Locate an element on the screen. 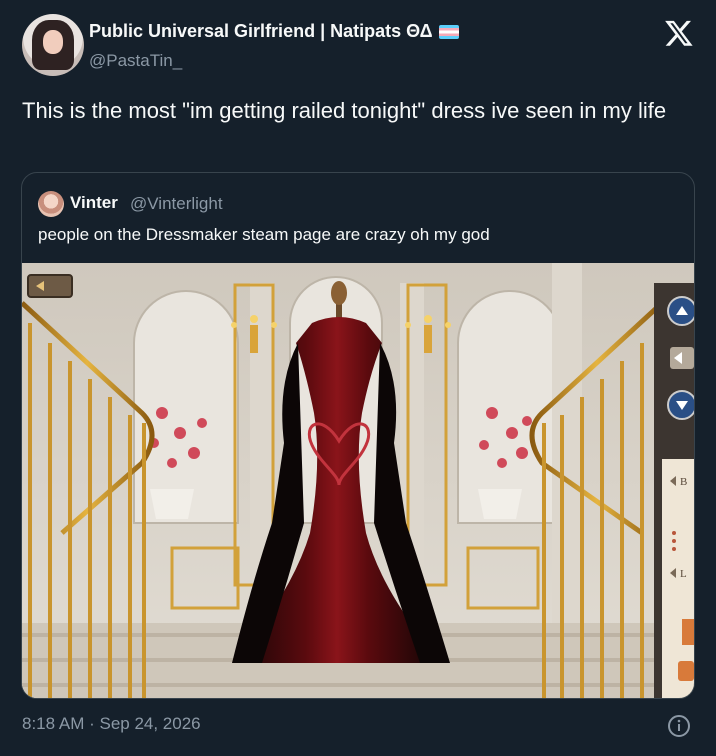 This screenshot has height=756, width=716. author-handle: @PastaTin_ is located at coordinates (135, 61).